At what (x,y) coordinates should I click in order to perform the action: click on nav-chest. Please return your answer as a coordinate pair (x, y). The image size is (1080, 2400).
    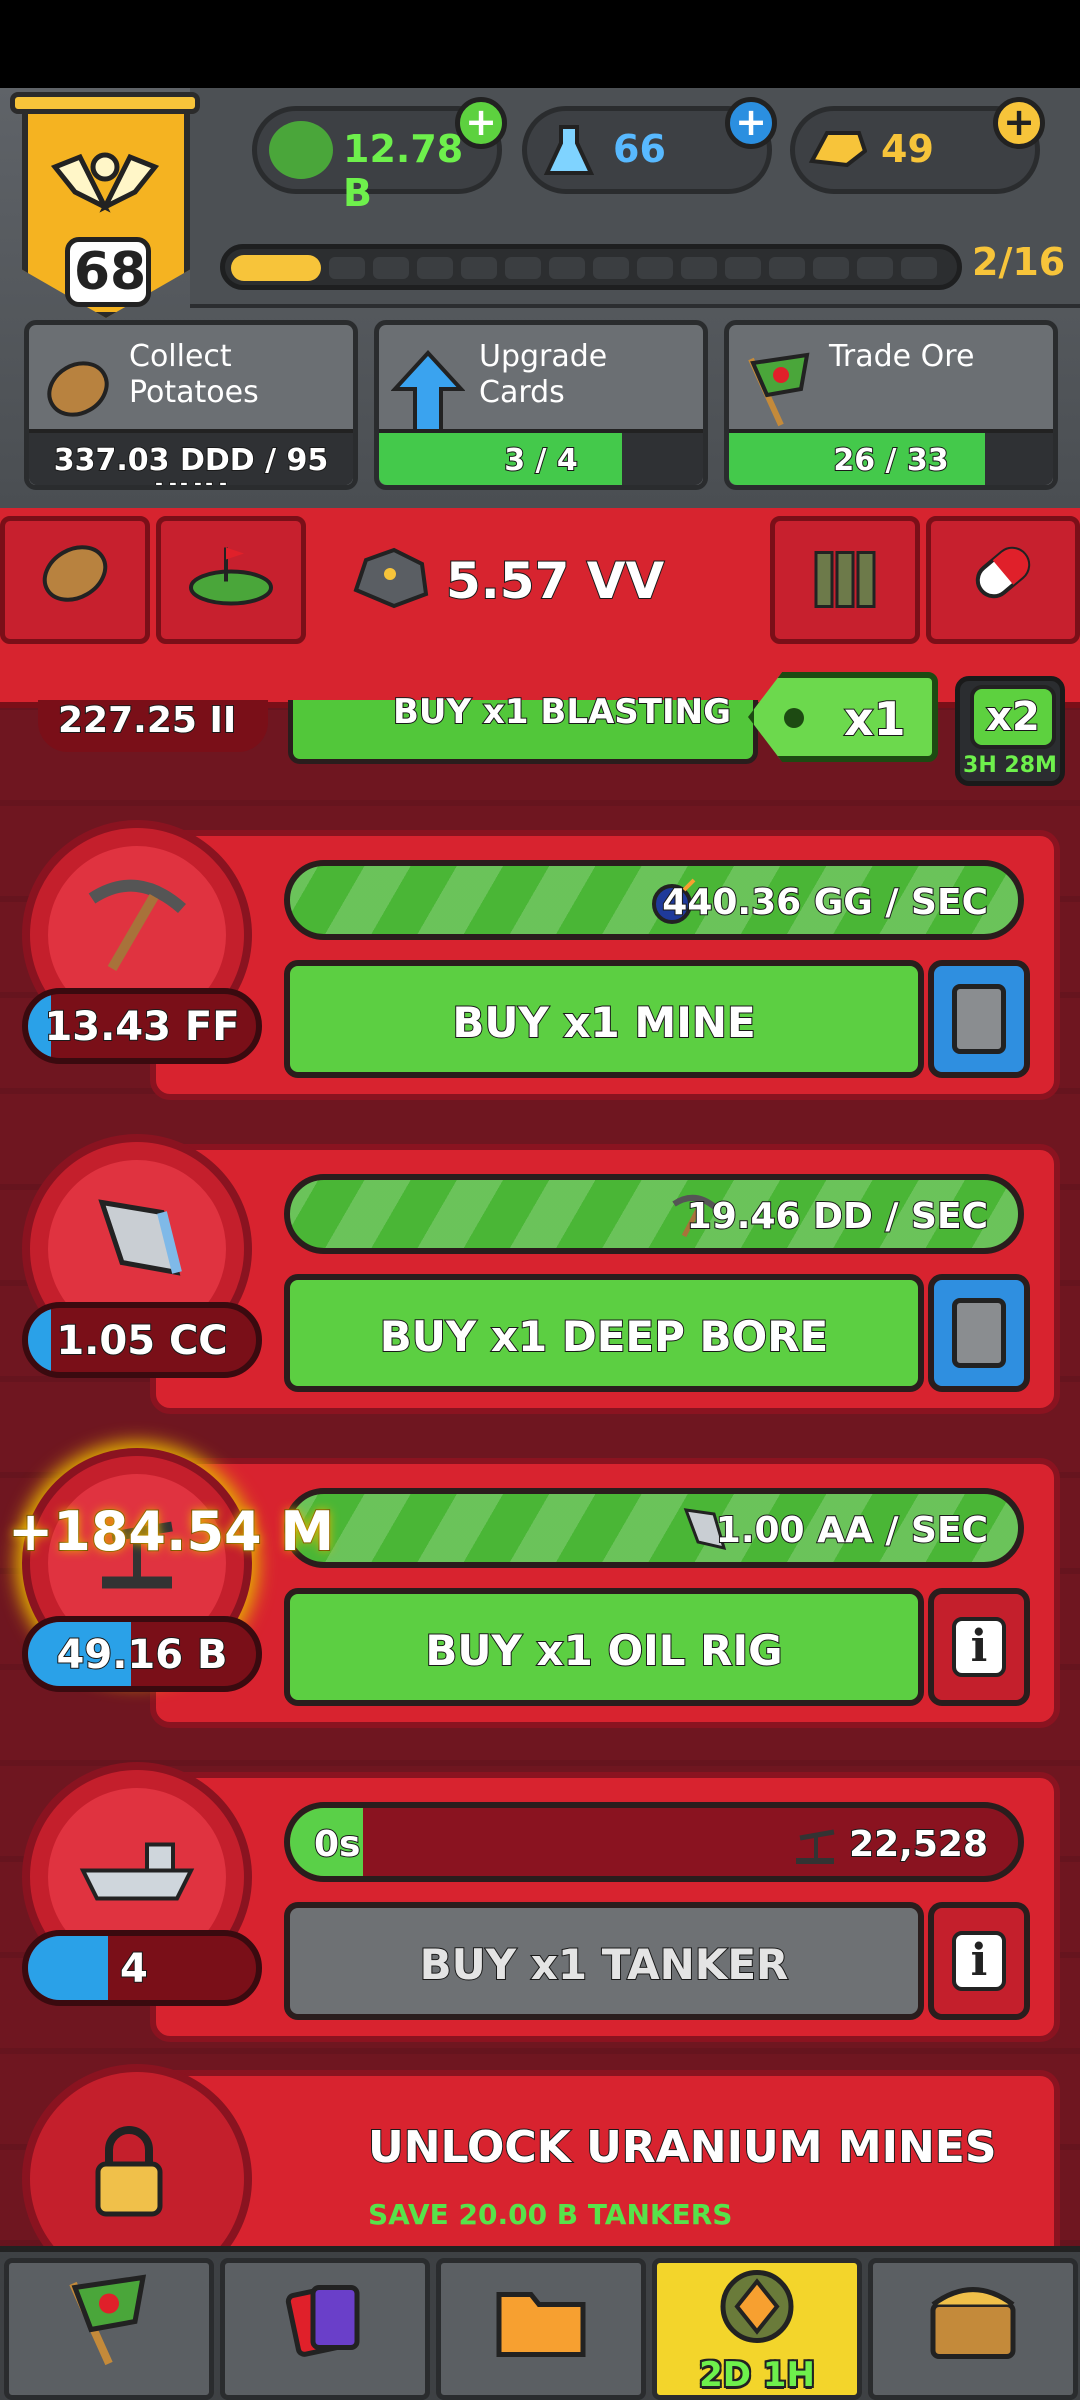
    Looking at the image, I should click on (973, 2329).